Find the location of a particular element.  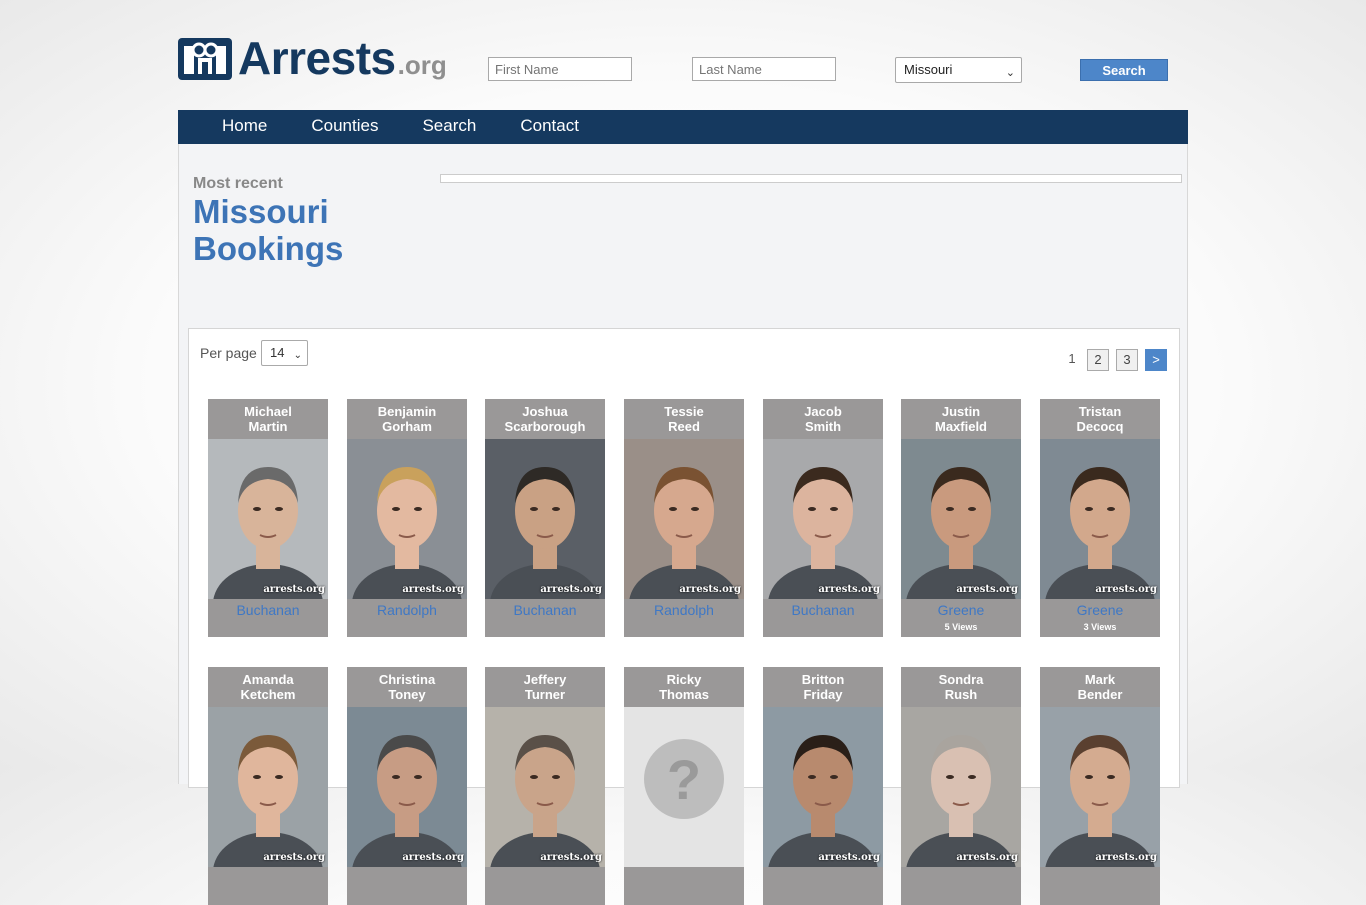

booking-card: Benjamin Gorham arrests.org Randolph is located at coordinates (407, 518).